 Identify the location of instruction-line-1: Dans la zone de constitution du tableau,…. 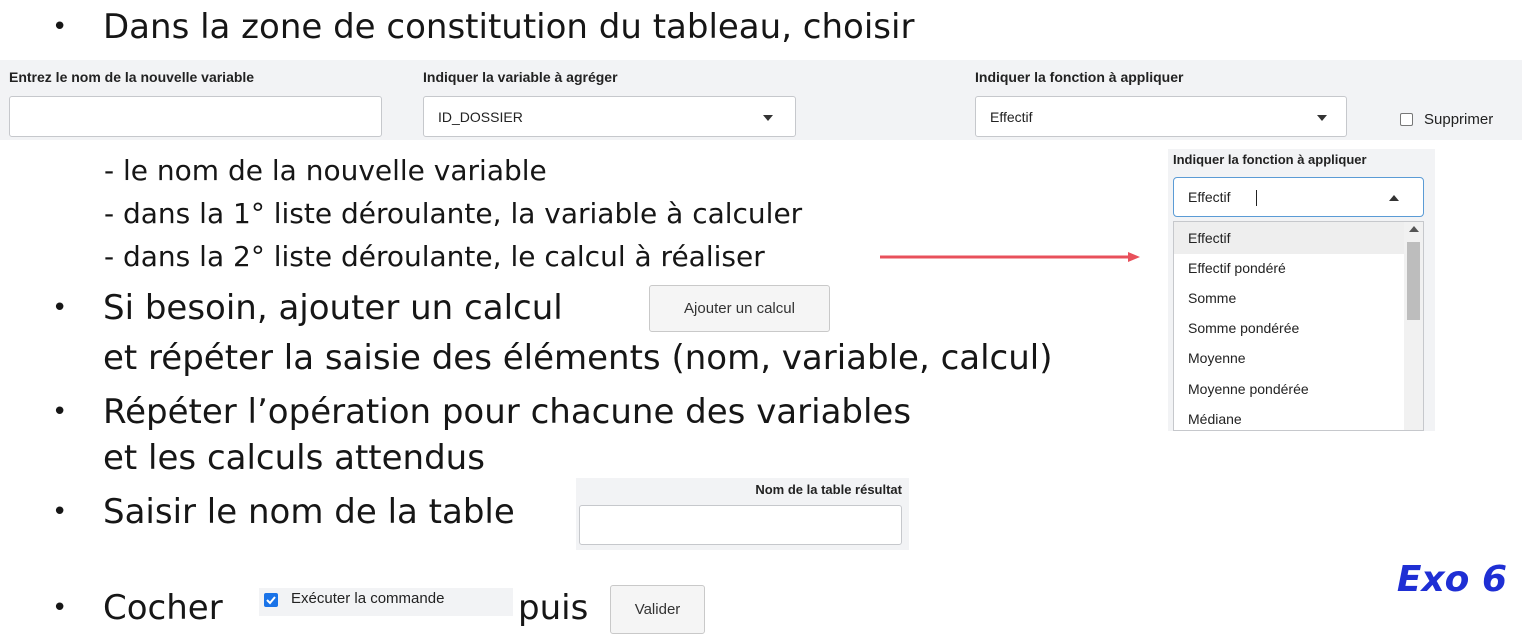
(509, 27).